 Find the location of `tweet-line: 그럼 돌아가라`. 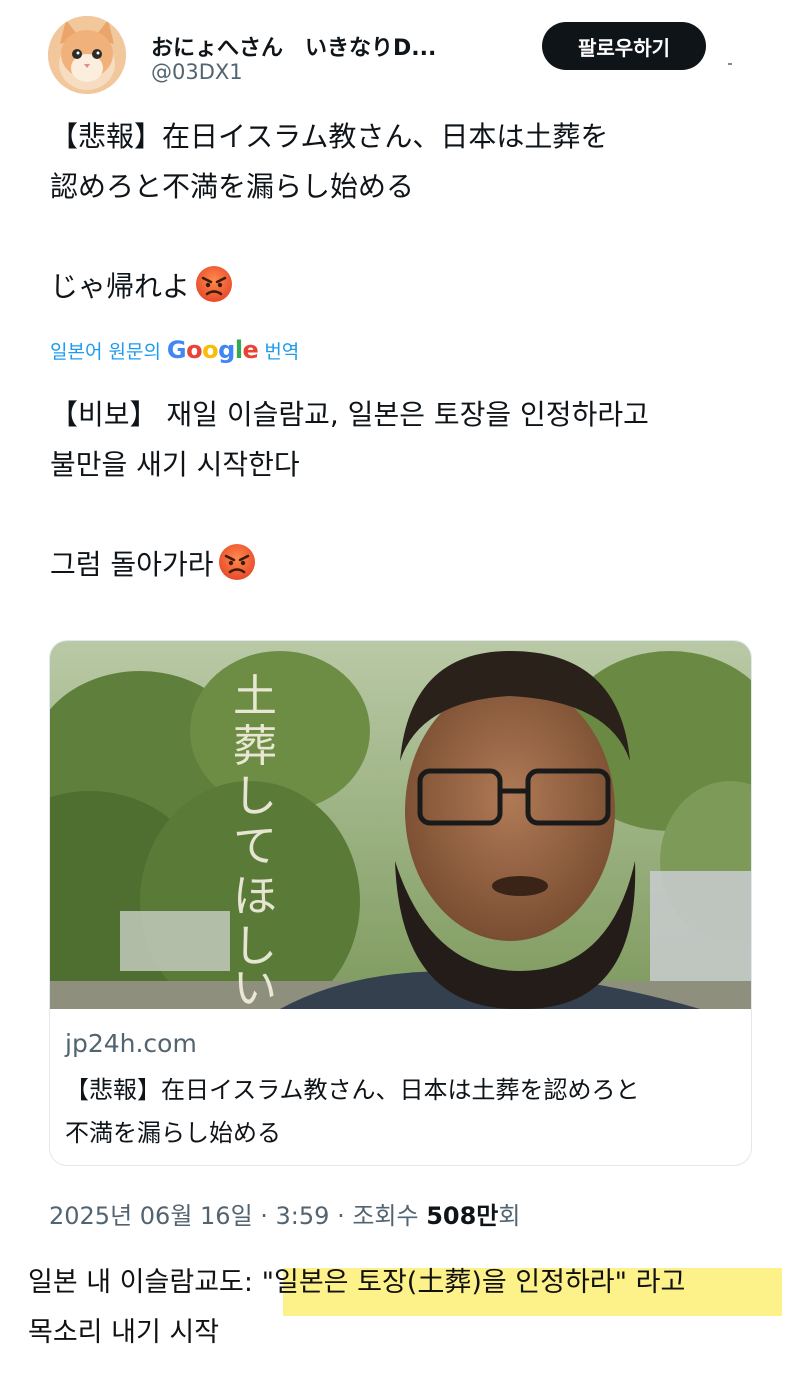

tweet-line: 그럼 돌아가라 is located at coordinates (132, 564).